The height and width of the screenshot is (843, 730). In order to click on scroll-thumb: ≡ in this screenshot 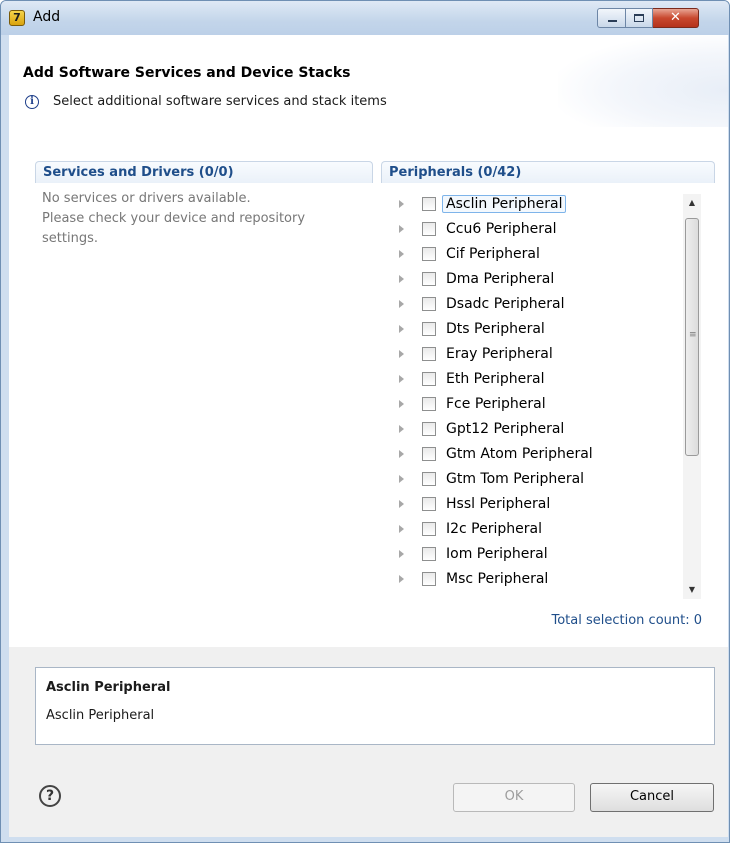, I will do `click(692, 337)`.